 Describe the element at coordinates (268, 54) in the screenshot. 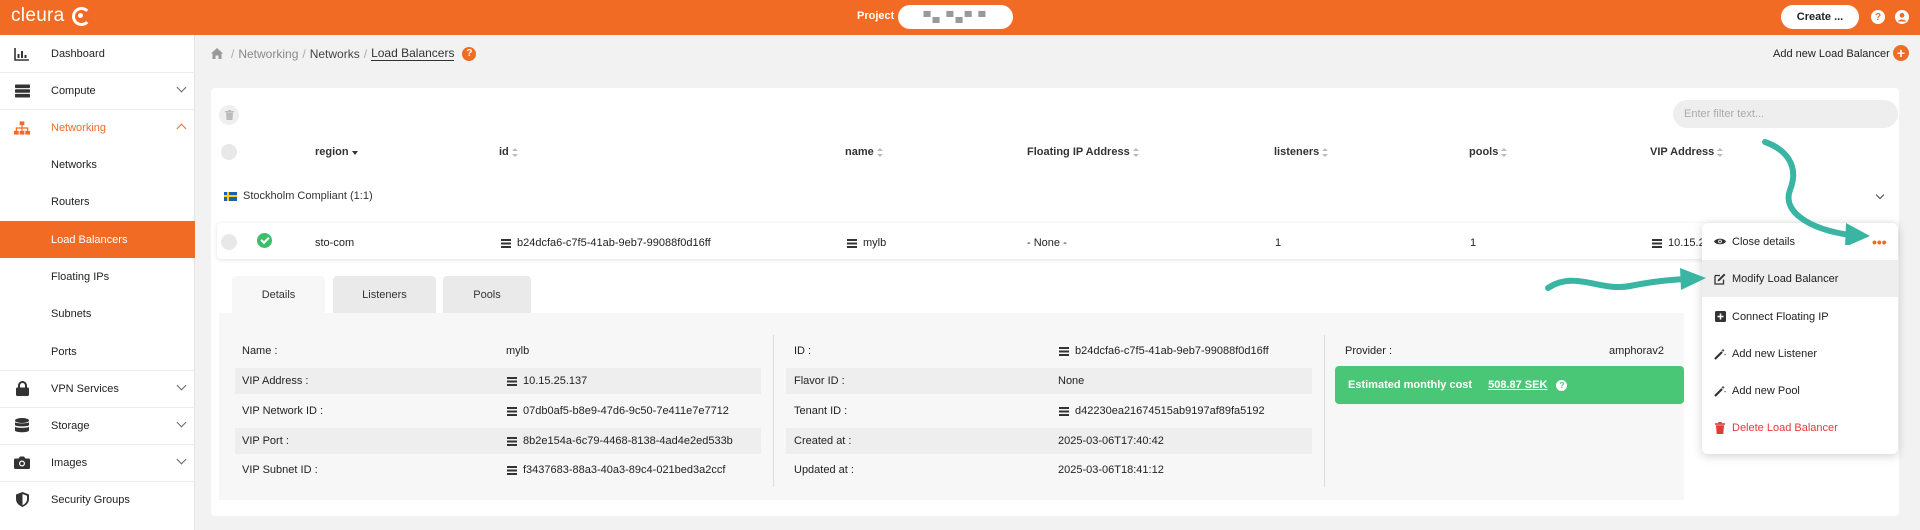

I see `breadcrumb-networking: Networking` at that location.